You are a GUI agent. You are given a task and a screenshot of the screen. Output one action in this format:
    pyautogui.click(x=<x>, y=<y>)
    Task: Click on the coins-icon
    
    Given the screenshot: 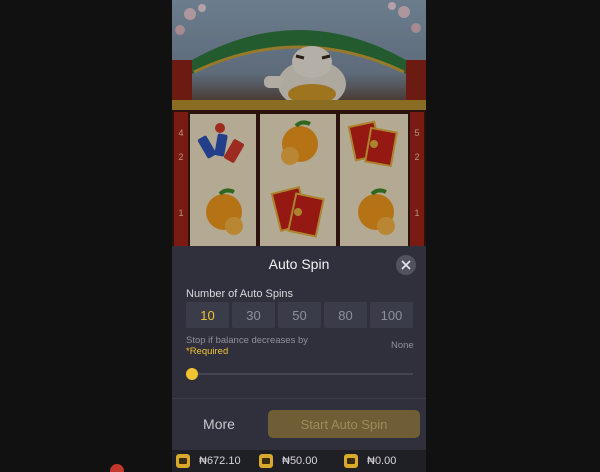 What is the action you would take?
    pyautogui.click(x=266, y=461)
    